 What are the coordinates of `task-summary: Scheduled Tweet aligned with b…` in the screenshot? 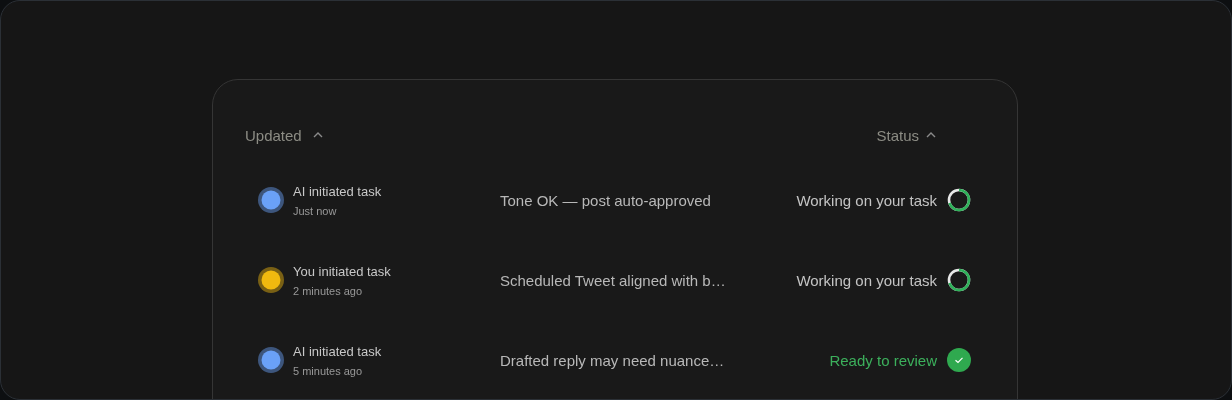 It's located at (613, 280).